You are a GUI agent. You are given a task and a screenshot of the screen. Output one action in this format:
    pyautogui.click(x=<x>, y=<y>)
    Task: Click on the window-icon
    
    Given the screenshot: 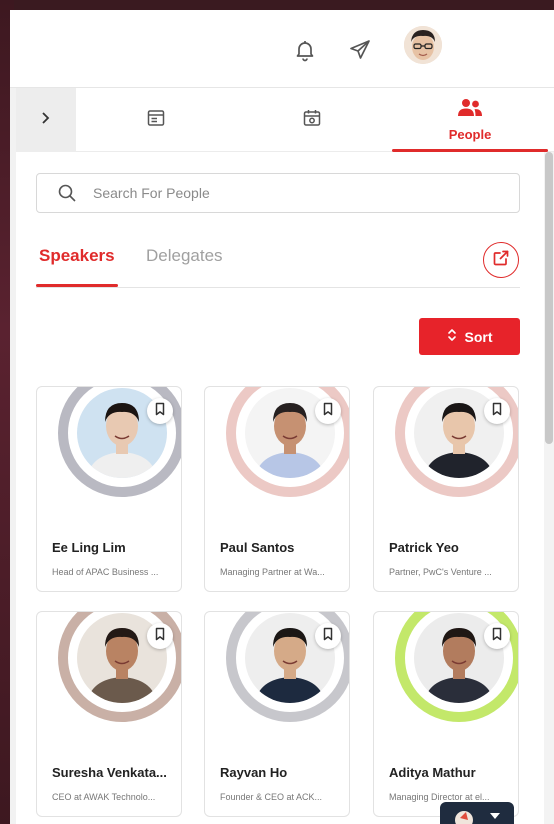 What is the action you would take?
    pyautogui.click(x=156, y=120)
    